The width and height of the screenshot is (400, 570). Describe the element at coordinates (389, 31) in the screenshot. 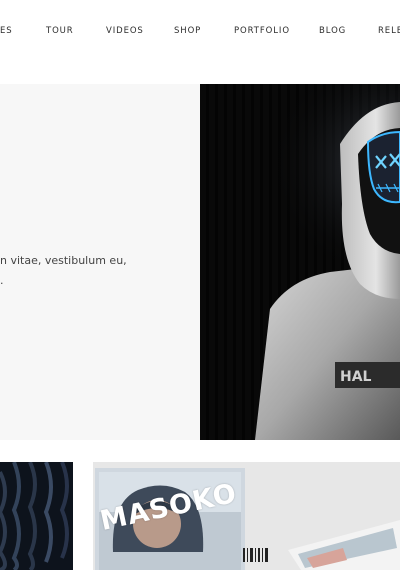

I see `nav-item-partial-rele: RELE` at that location.